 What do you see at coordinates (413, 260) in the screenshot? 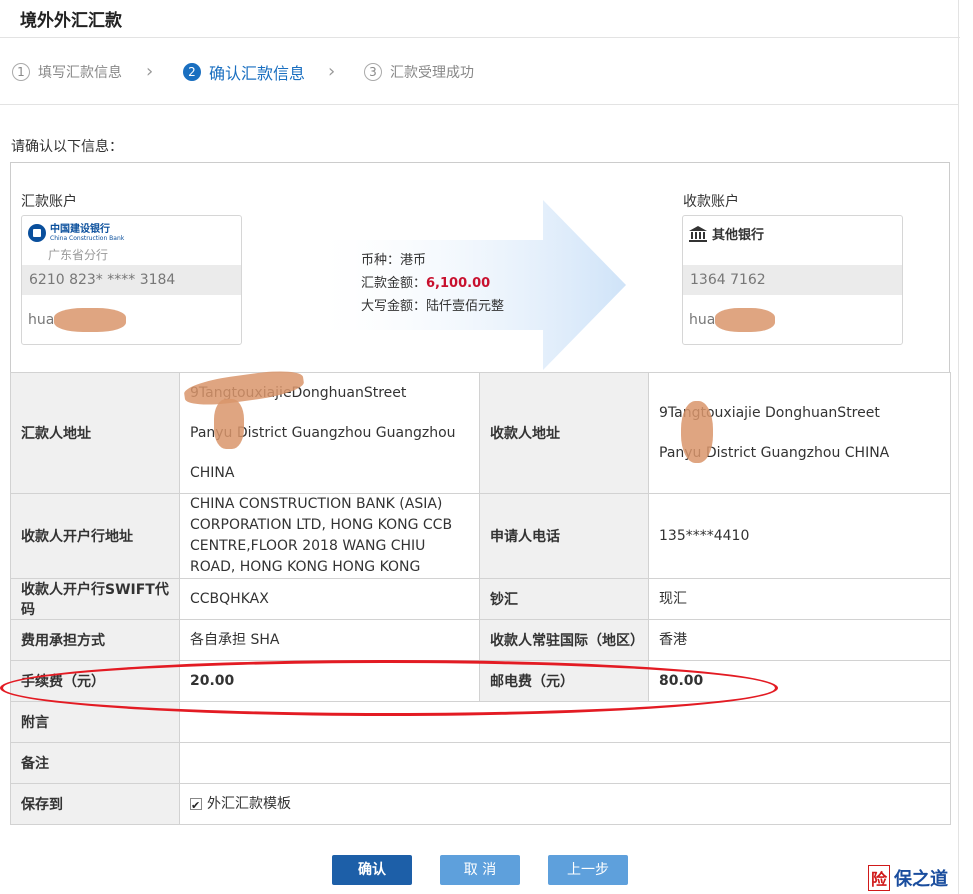
I see `currency-value: 港币` at bounding box center [413, 260].